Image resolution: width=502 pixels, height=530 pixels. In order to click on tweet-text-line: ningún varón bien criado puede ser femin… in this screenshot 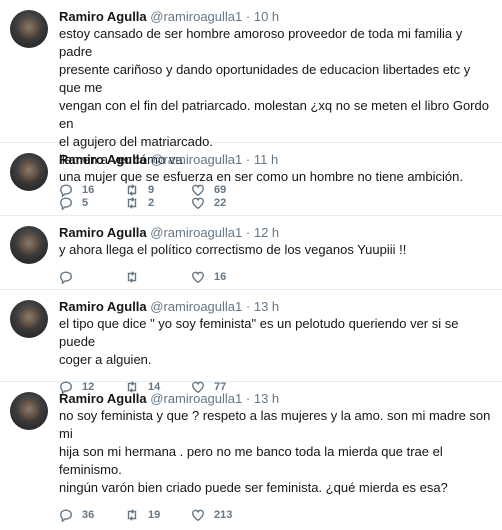, I will do `click(253, 487)`.